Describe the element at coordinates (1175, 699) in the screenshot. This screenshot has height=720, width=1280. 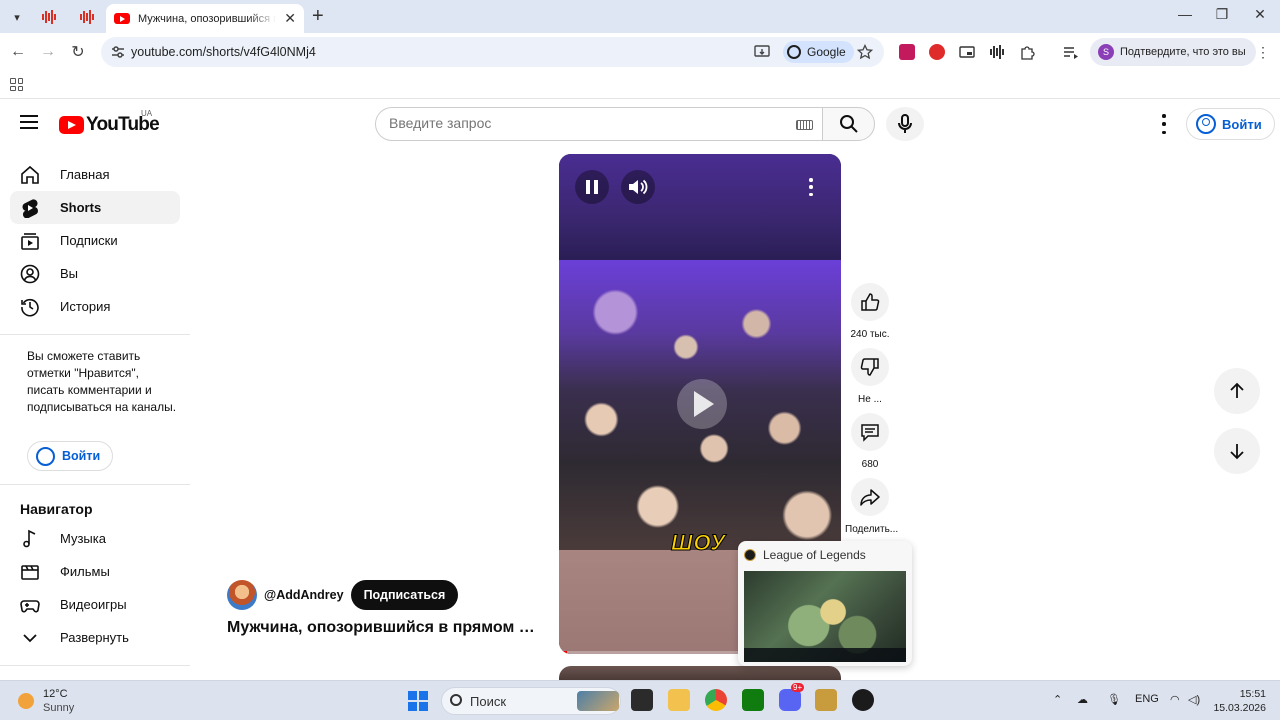
I see `wifi-icon: ◠` at that location.